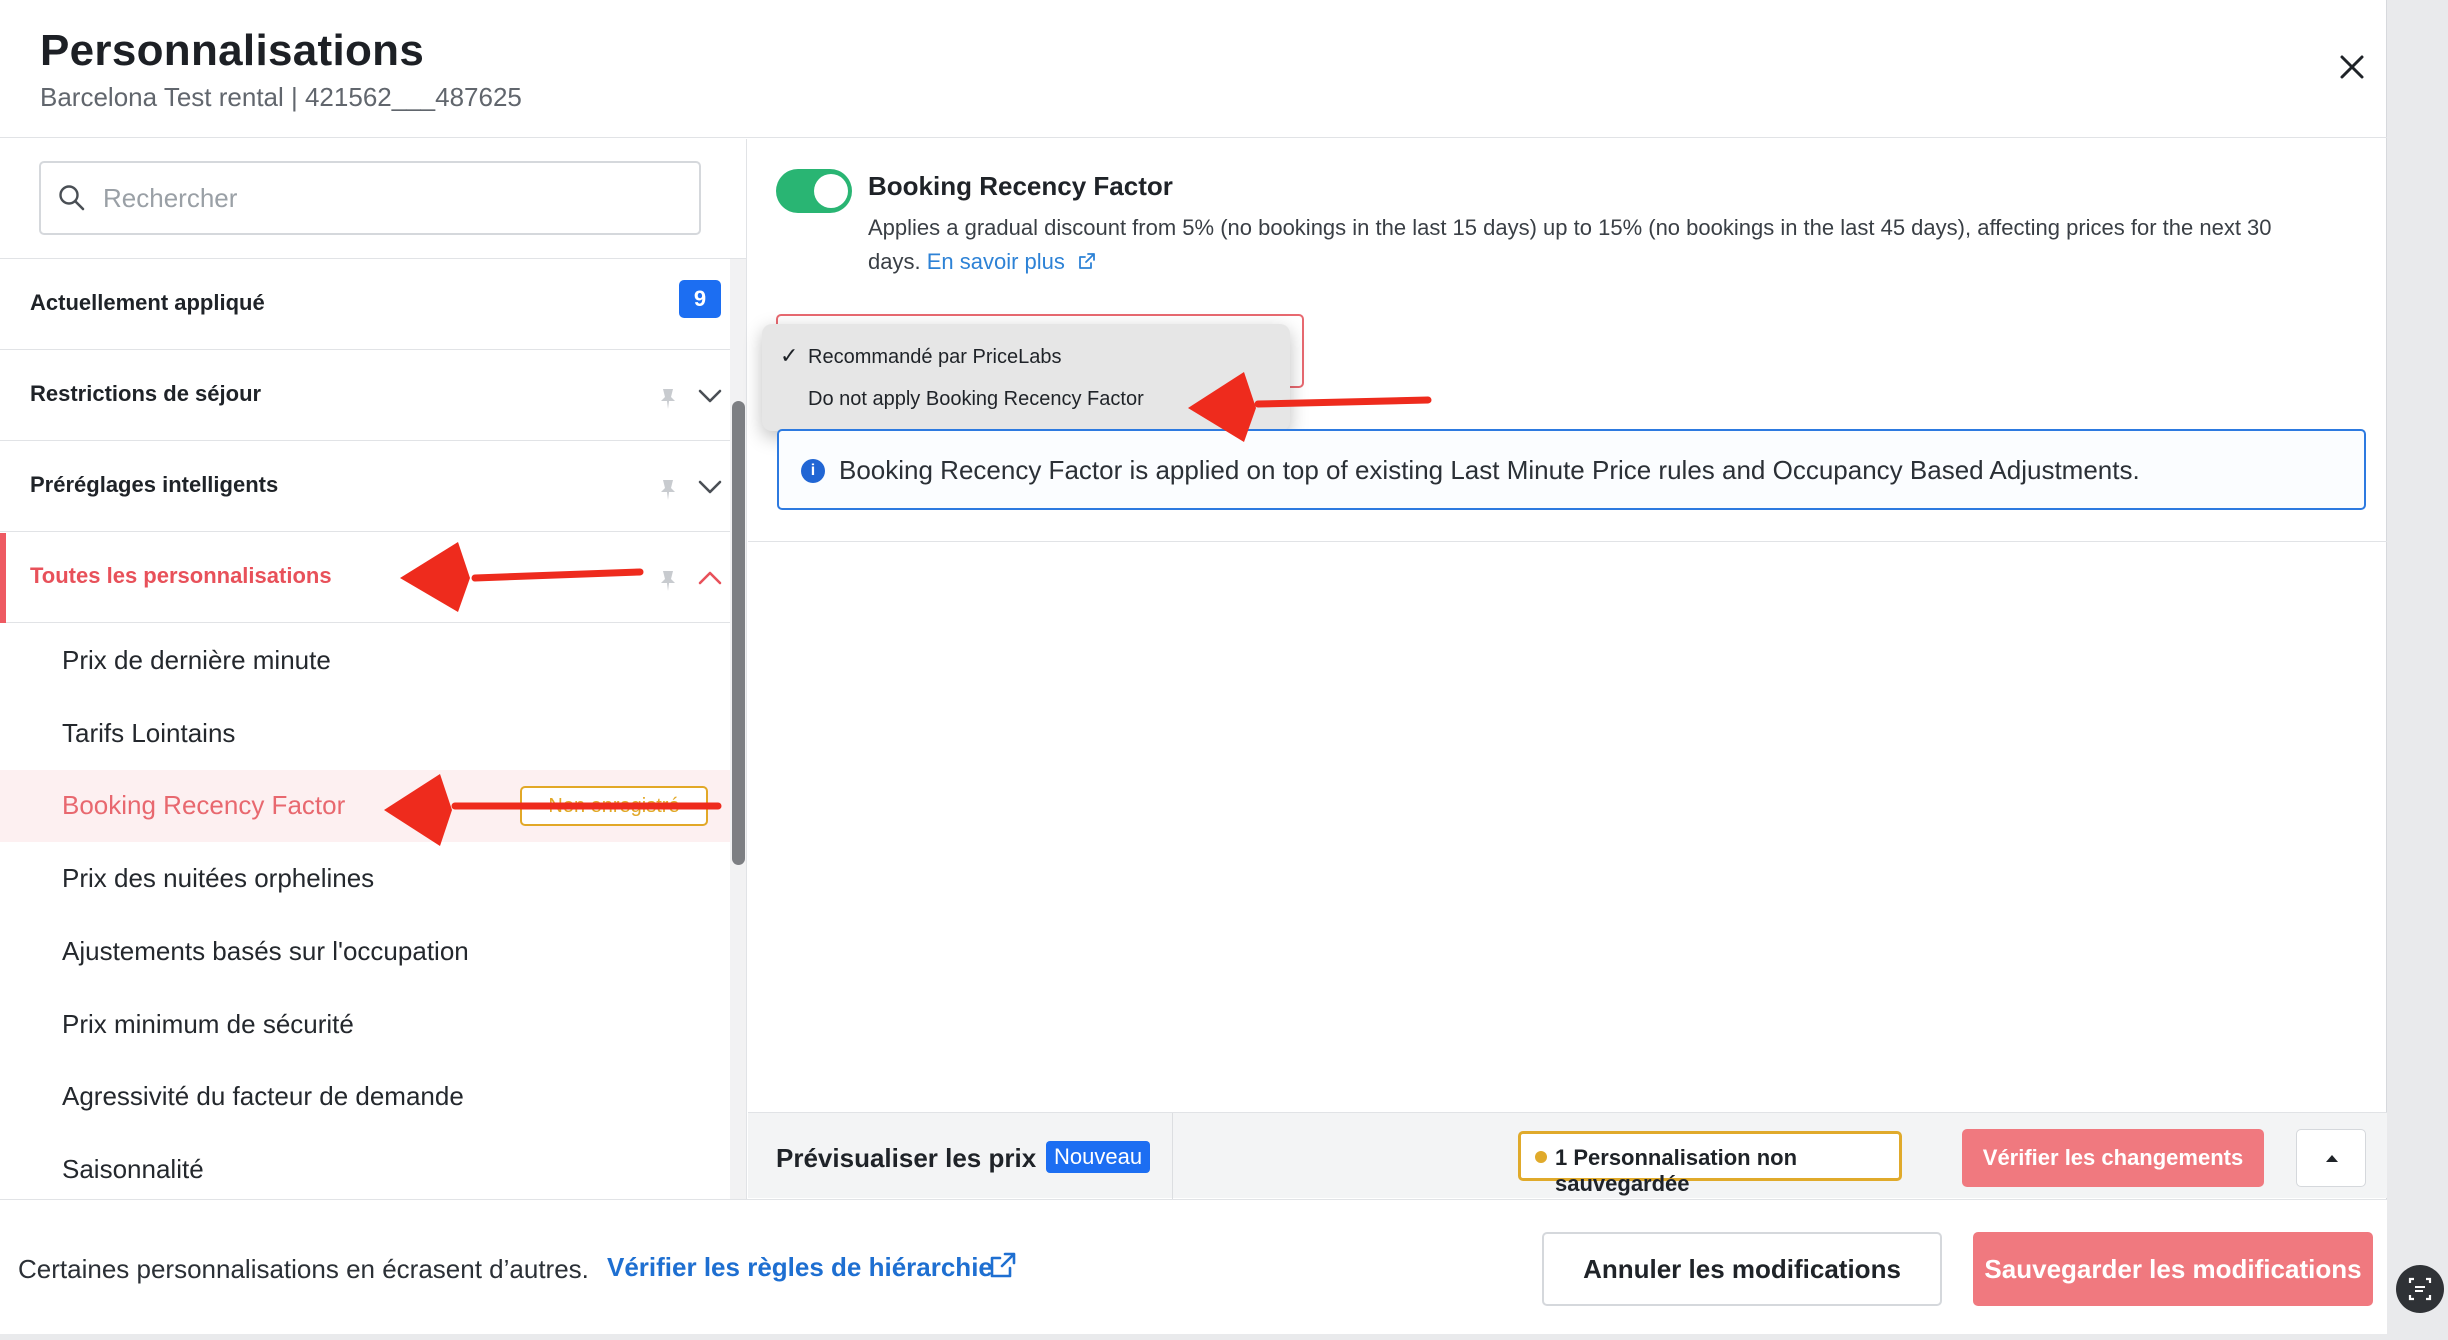 Image resolution: width=2448 pixels, height=1340 pixels. What do you see at coordinates (976, 399) in the screenshot?
I see `option-label: Do not apply Booking Recency Factor` at bounding box center [976, 399].